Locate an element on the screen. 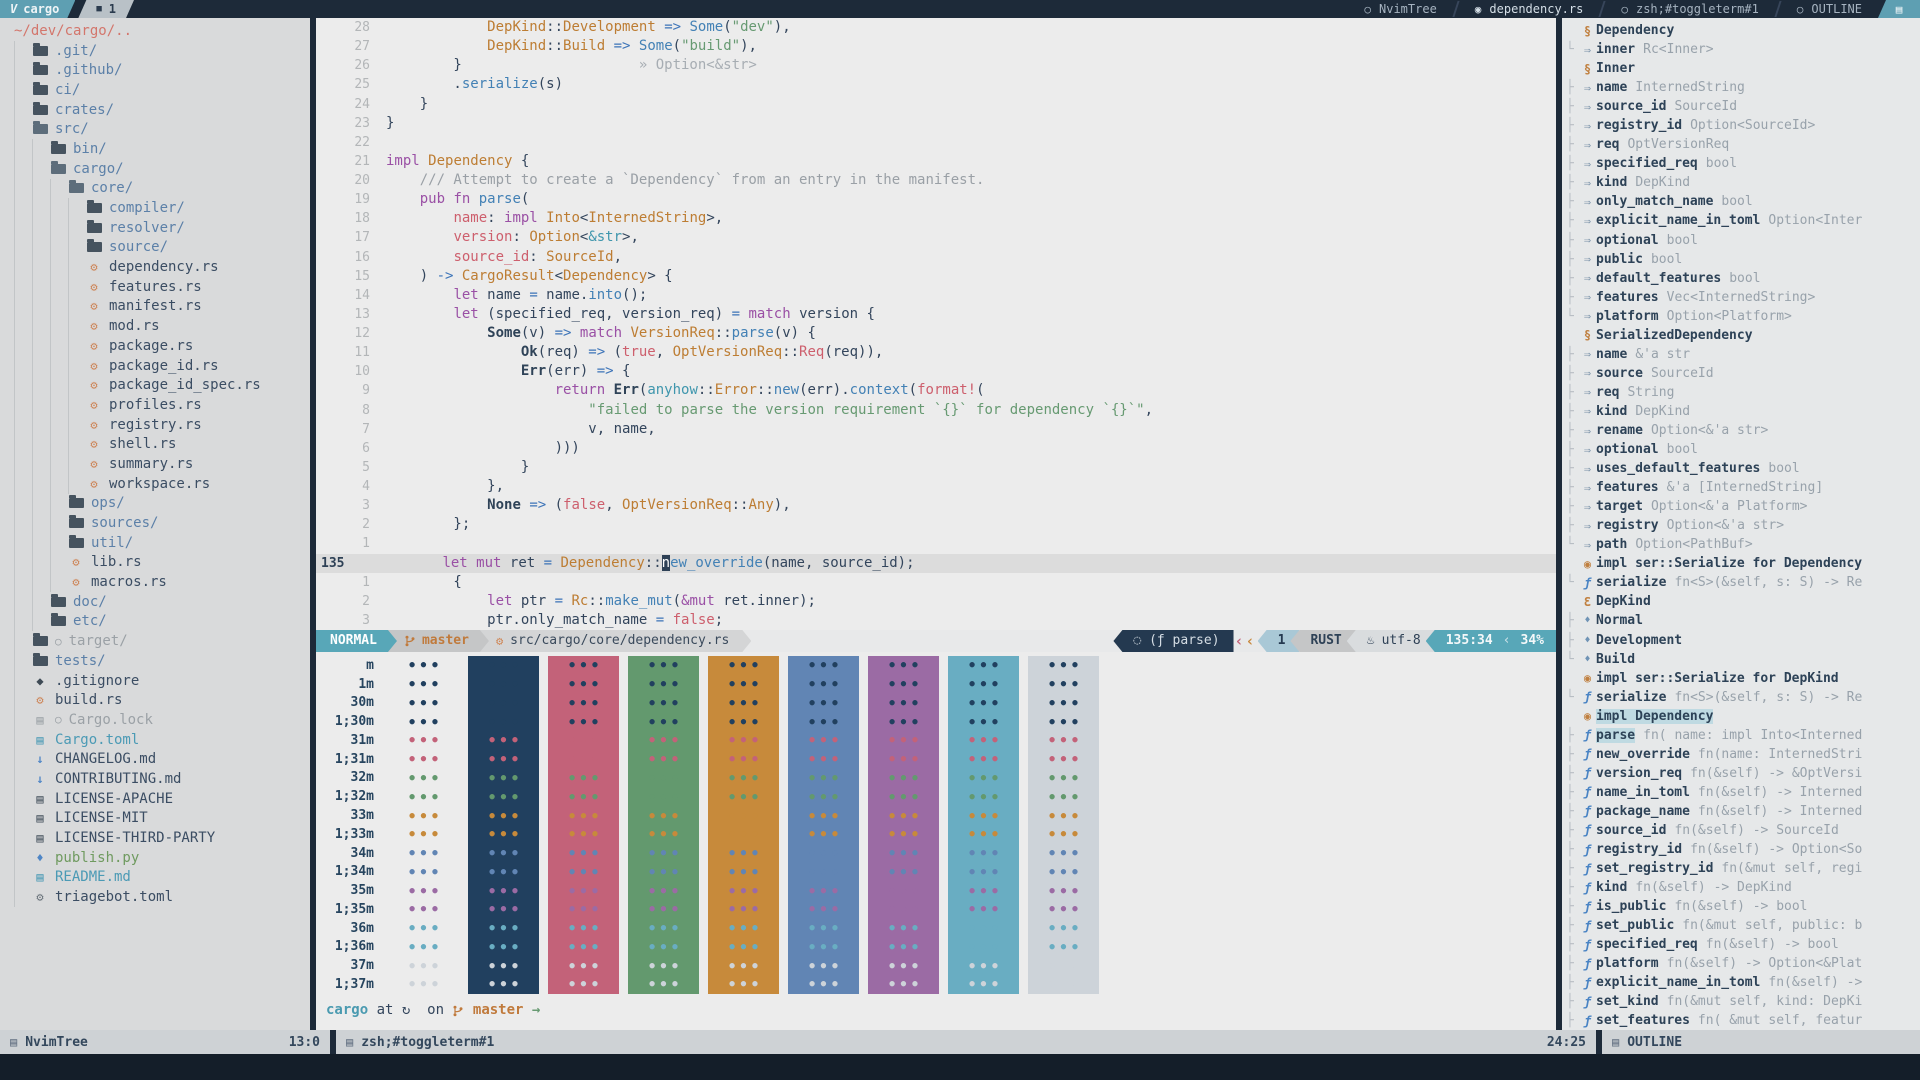  outline-item: ├ ♦ Normal is located at coordinates (1741, 620).